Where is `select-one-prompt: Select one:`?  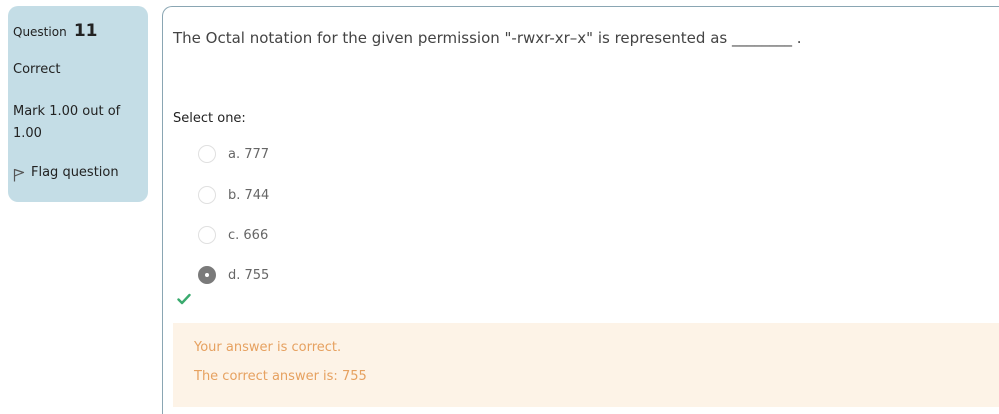
select-one-prompt: Select one: is located at coordinates (209, 118).